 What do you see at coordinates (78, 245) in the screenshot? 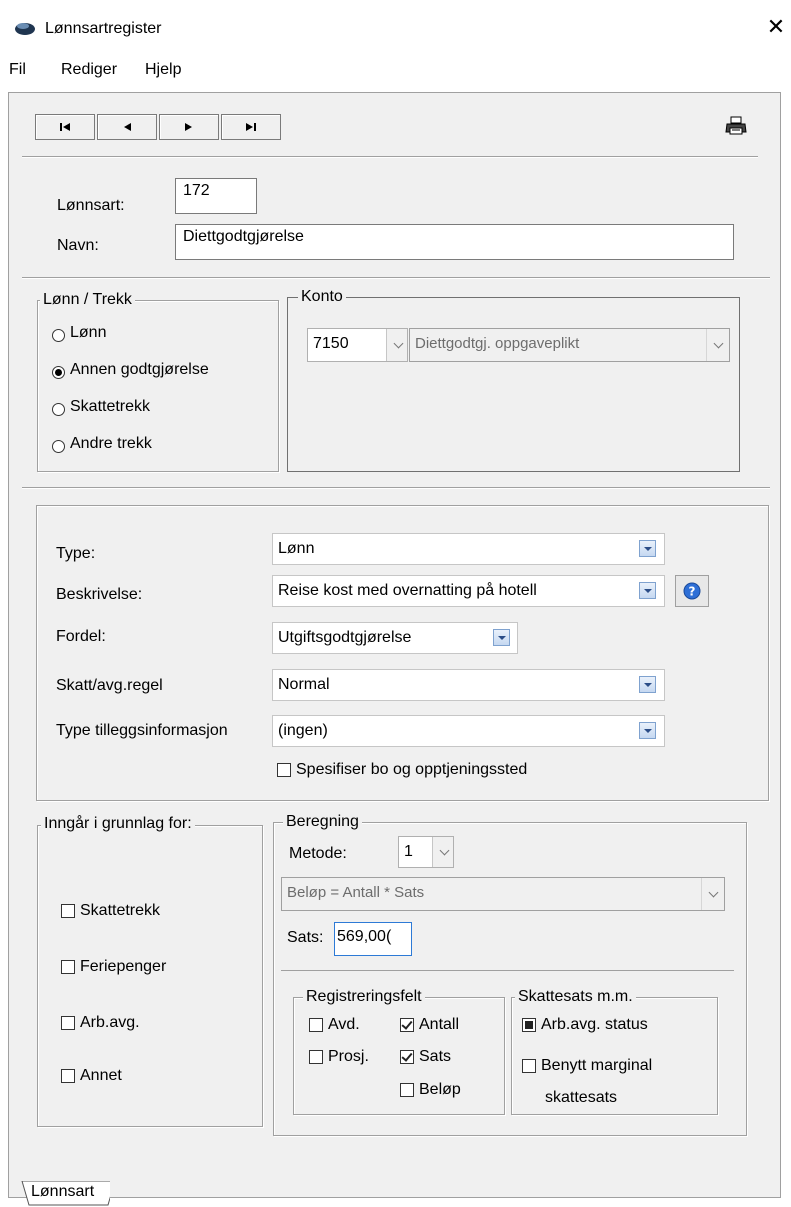
I see `navn-label: Navn:` at bounding box center [78, 245].